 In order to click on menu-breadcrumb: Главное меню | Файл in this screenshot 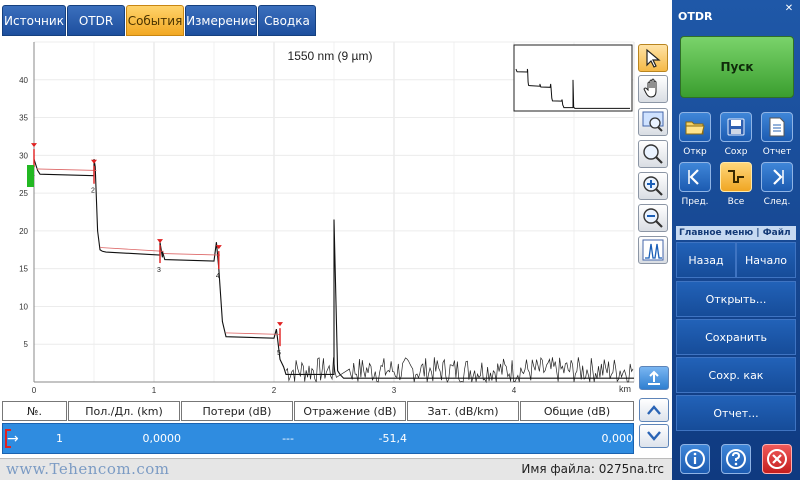, I will do `click(736, 233)`.